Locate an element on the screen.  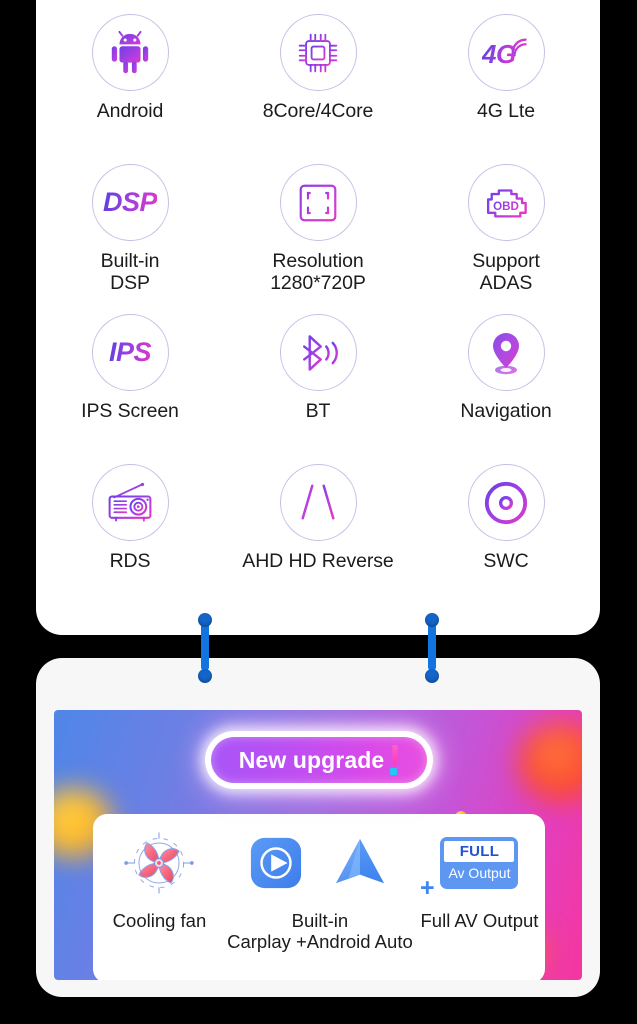
cpu-chip-icon is located at coordinates (318, 52).